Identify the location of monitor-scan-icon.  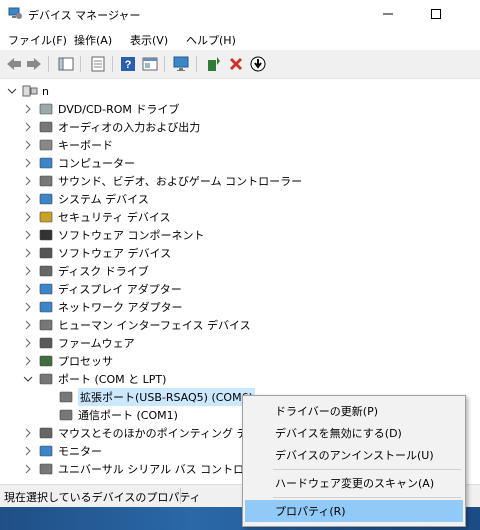
(181, 63).